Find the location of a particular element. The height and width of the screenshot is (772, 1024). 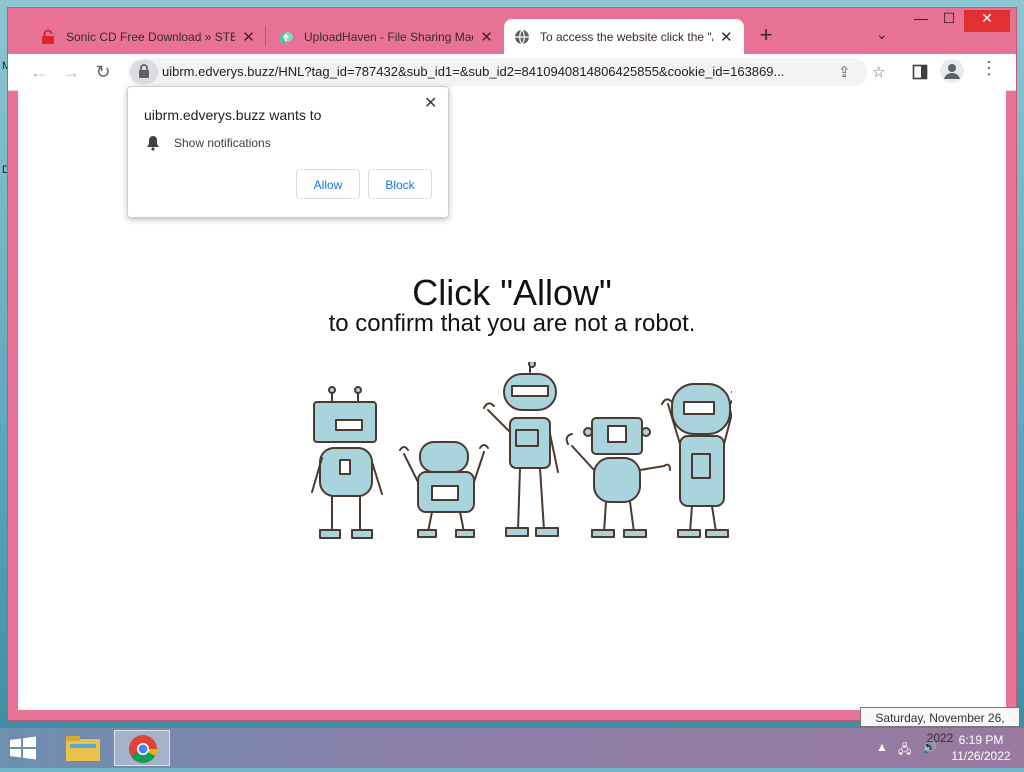

popup-close-icon: ✕ is located at coordinates (430, 103).